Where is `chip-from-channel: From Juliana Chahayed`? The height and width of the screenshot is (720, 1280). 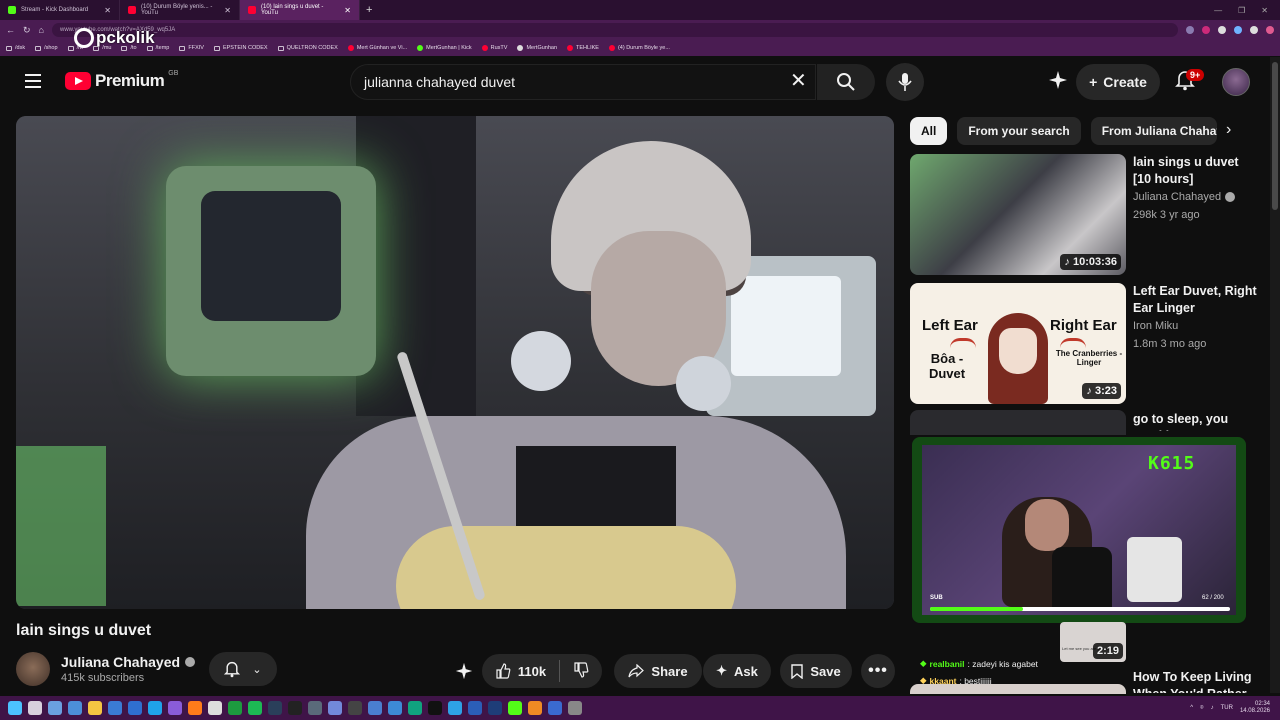 chip-from-channel: From Juliana Chahayed is located at coordinates (1153, 131).